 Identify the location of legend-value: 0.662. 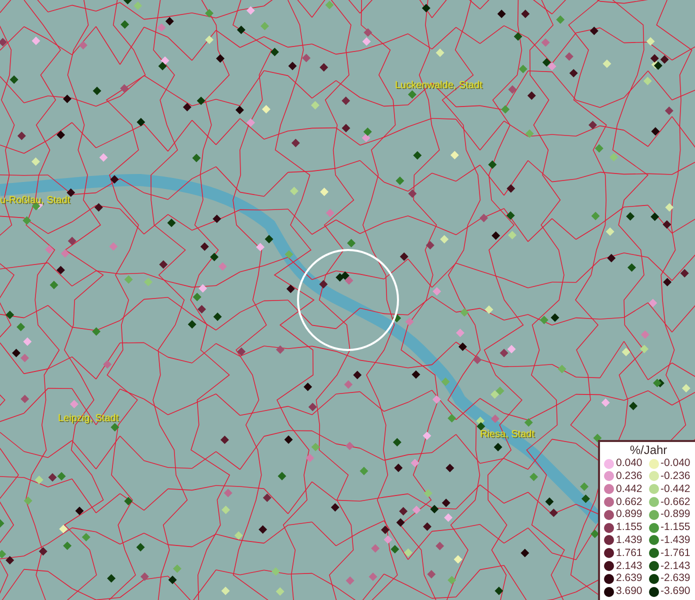
(629, 502).